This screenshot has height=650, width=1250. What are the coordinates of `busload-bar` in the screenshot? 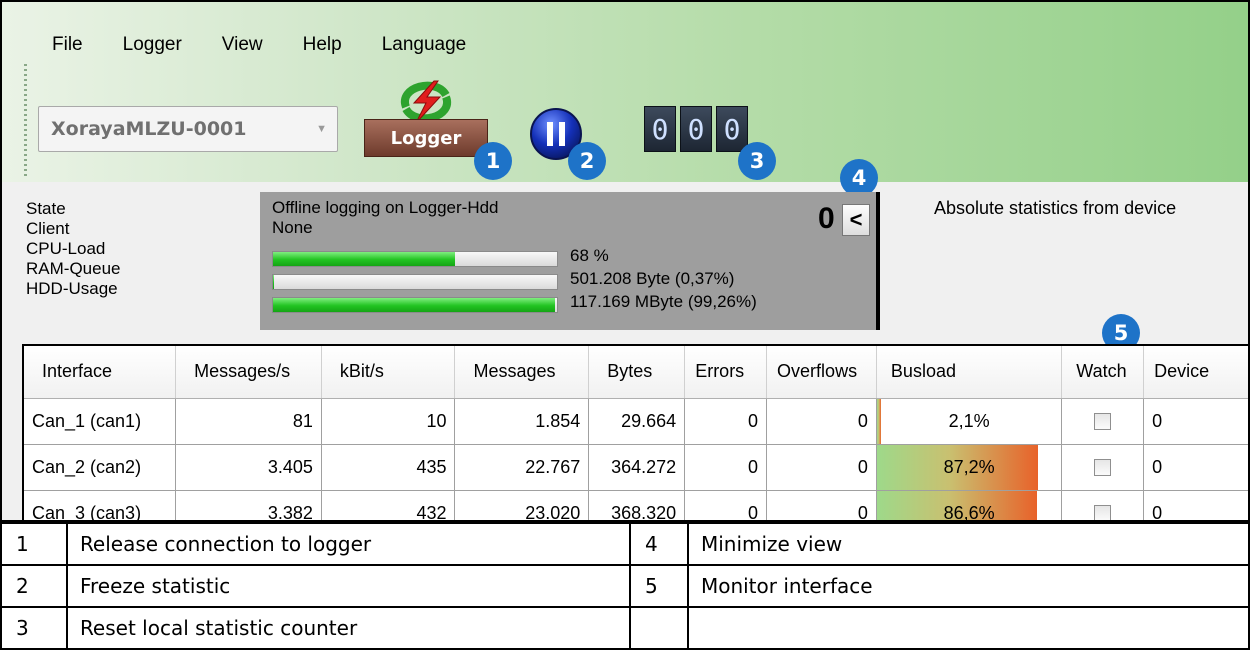 It's located at (878, 421).